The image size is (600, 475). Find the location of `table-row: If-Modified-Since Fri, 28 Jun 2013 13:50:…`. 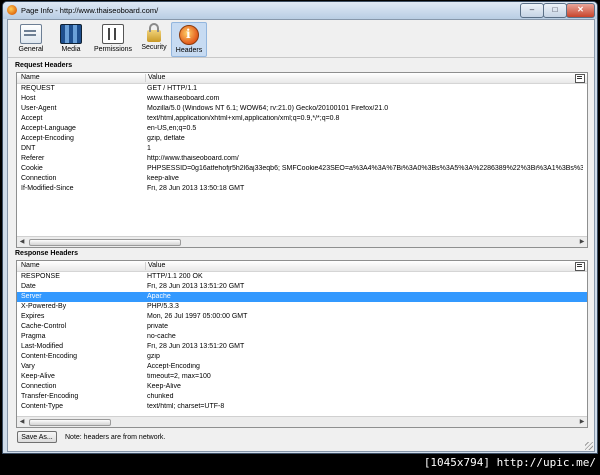

table-row: If-Modified-Since Fri, 28 Jun 2013 13:50:… is located at coordinates (302, 189).